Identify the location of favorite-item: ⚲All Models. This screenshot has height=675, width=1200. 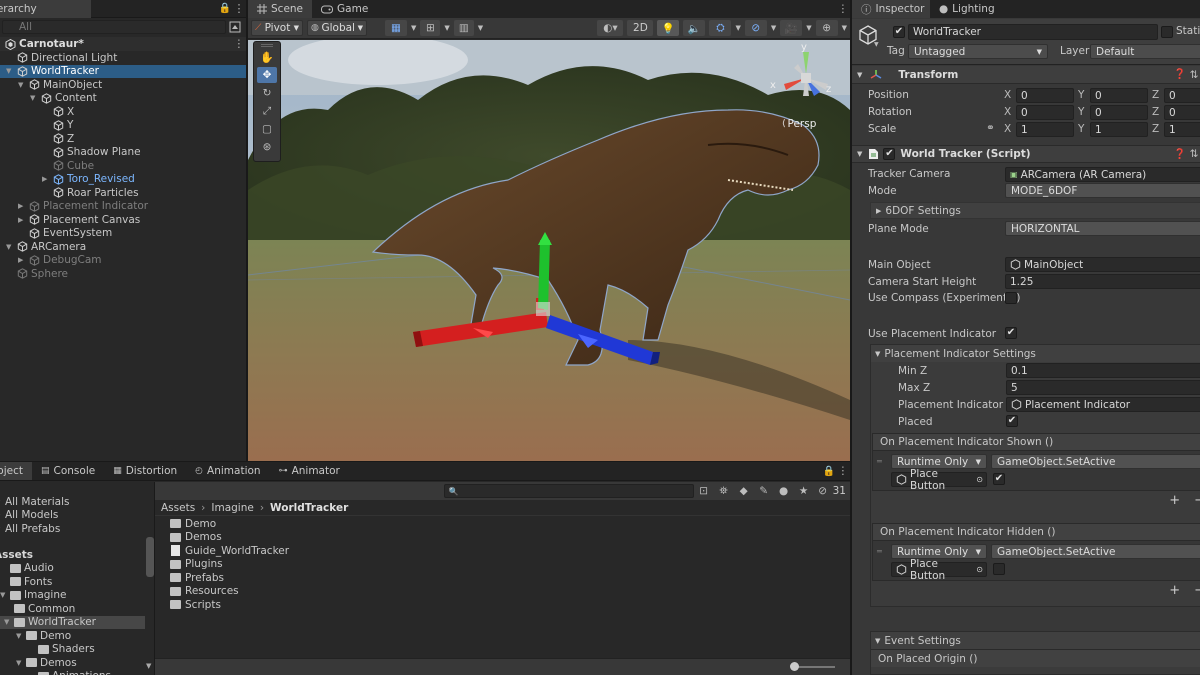
(77, 516).